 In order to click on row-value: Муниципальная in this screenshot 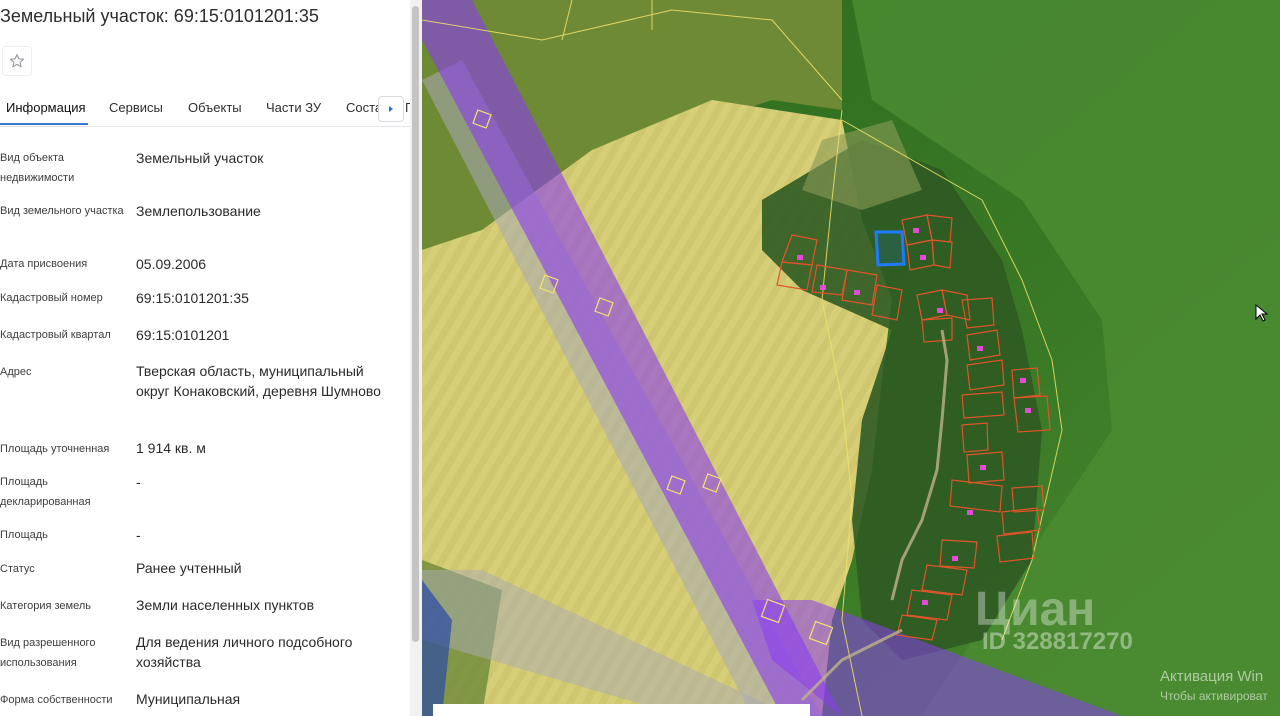, I will do `click(188, 699)`.